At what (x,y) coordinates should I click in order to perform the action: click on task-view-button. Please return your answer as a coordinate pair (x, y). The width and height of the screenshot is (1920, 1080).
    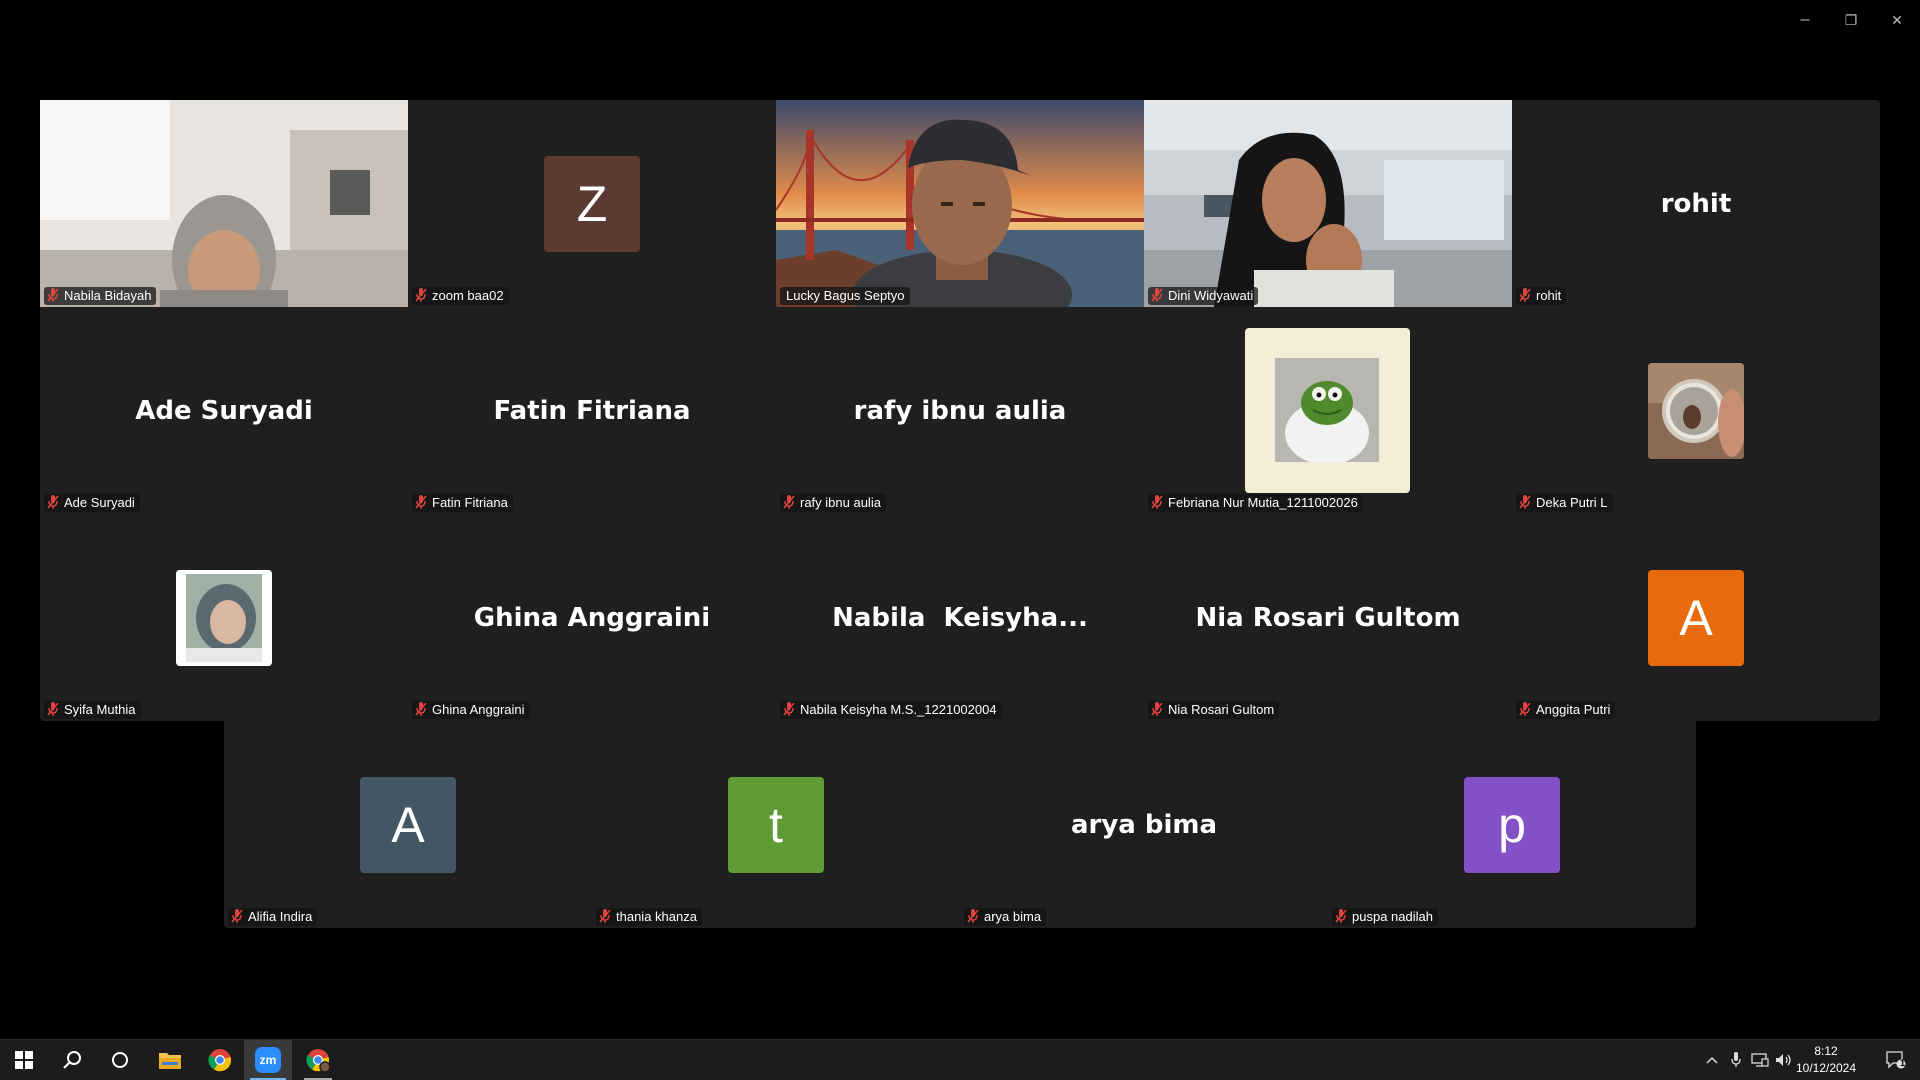
    Looking at the image, I should click on (120, 1060).